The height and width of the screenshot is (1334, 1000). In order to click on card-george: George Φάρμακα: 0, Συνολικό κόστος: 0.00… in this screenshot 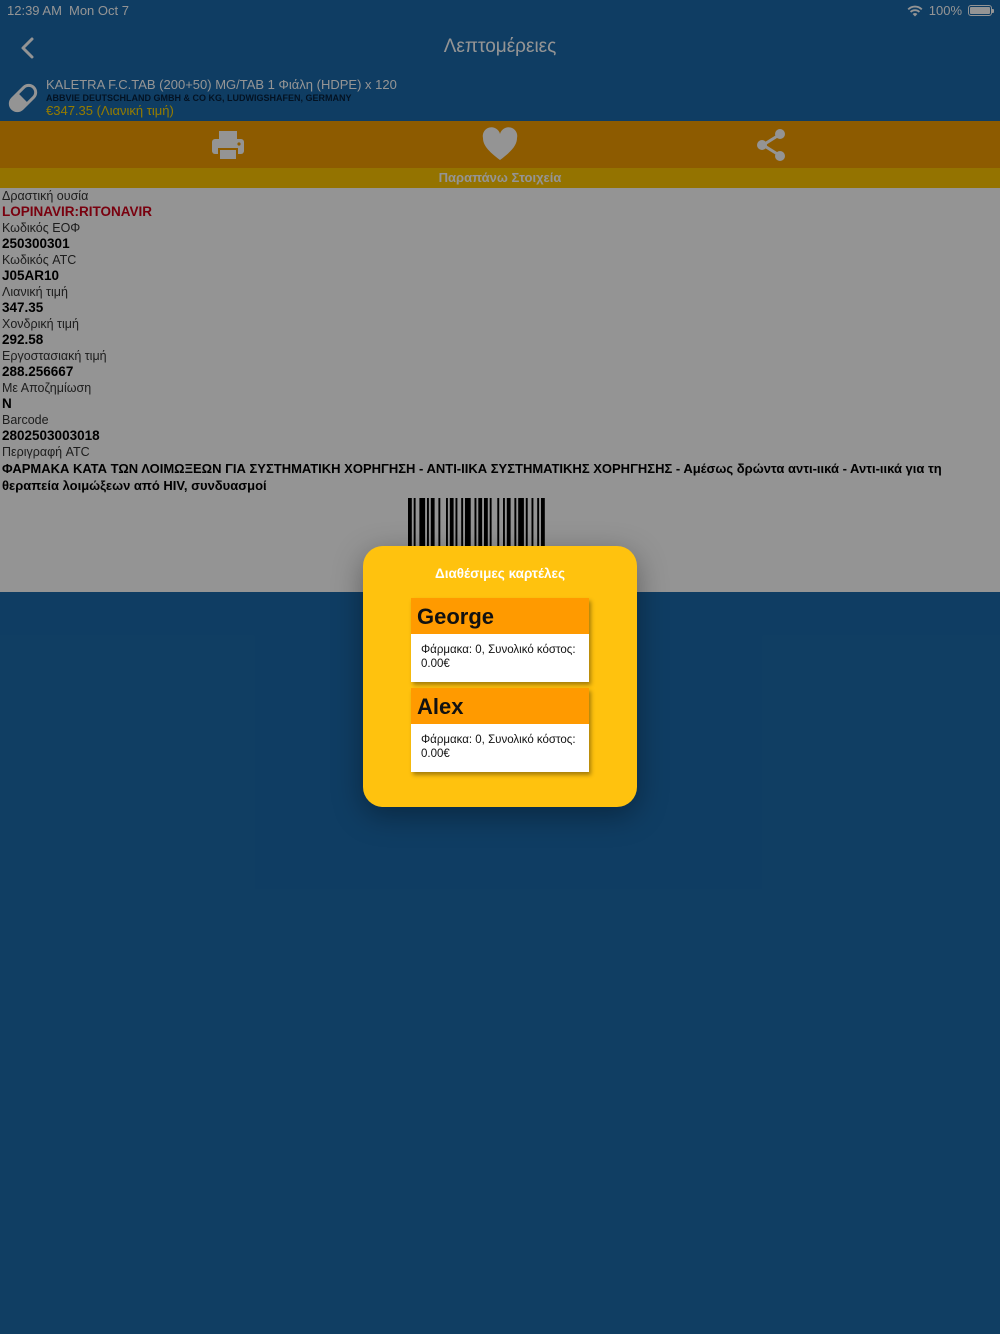, I will do `click(500, 640)`.